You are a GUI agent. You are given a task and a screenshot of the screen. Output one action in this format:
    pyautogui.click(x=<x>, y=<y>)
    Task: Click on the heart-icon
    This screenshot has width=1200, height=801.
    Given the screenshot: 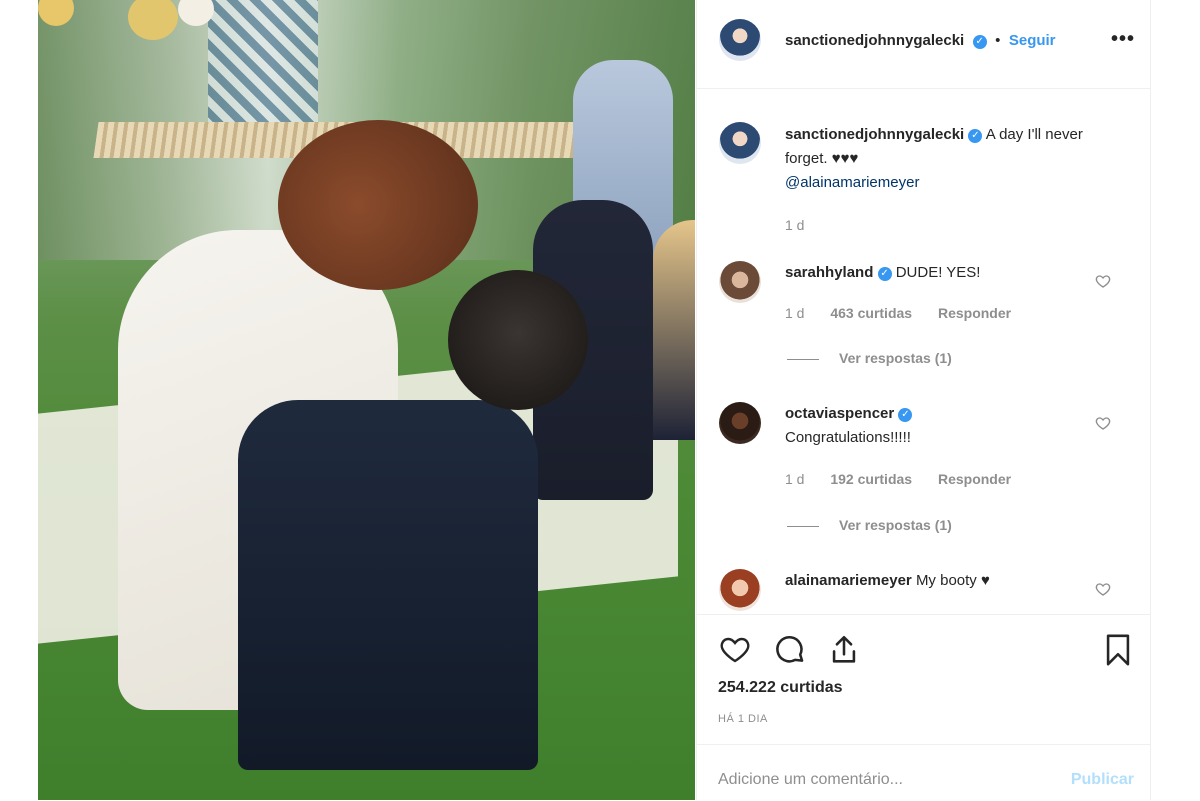 What is the action you would take?
    pyautogui.click(x=735, y=649)
    